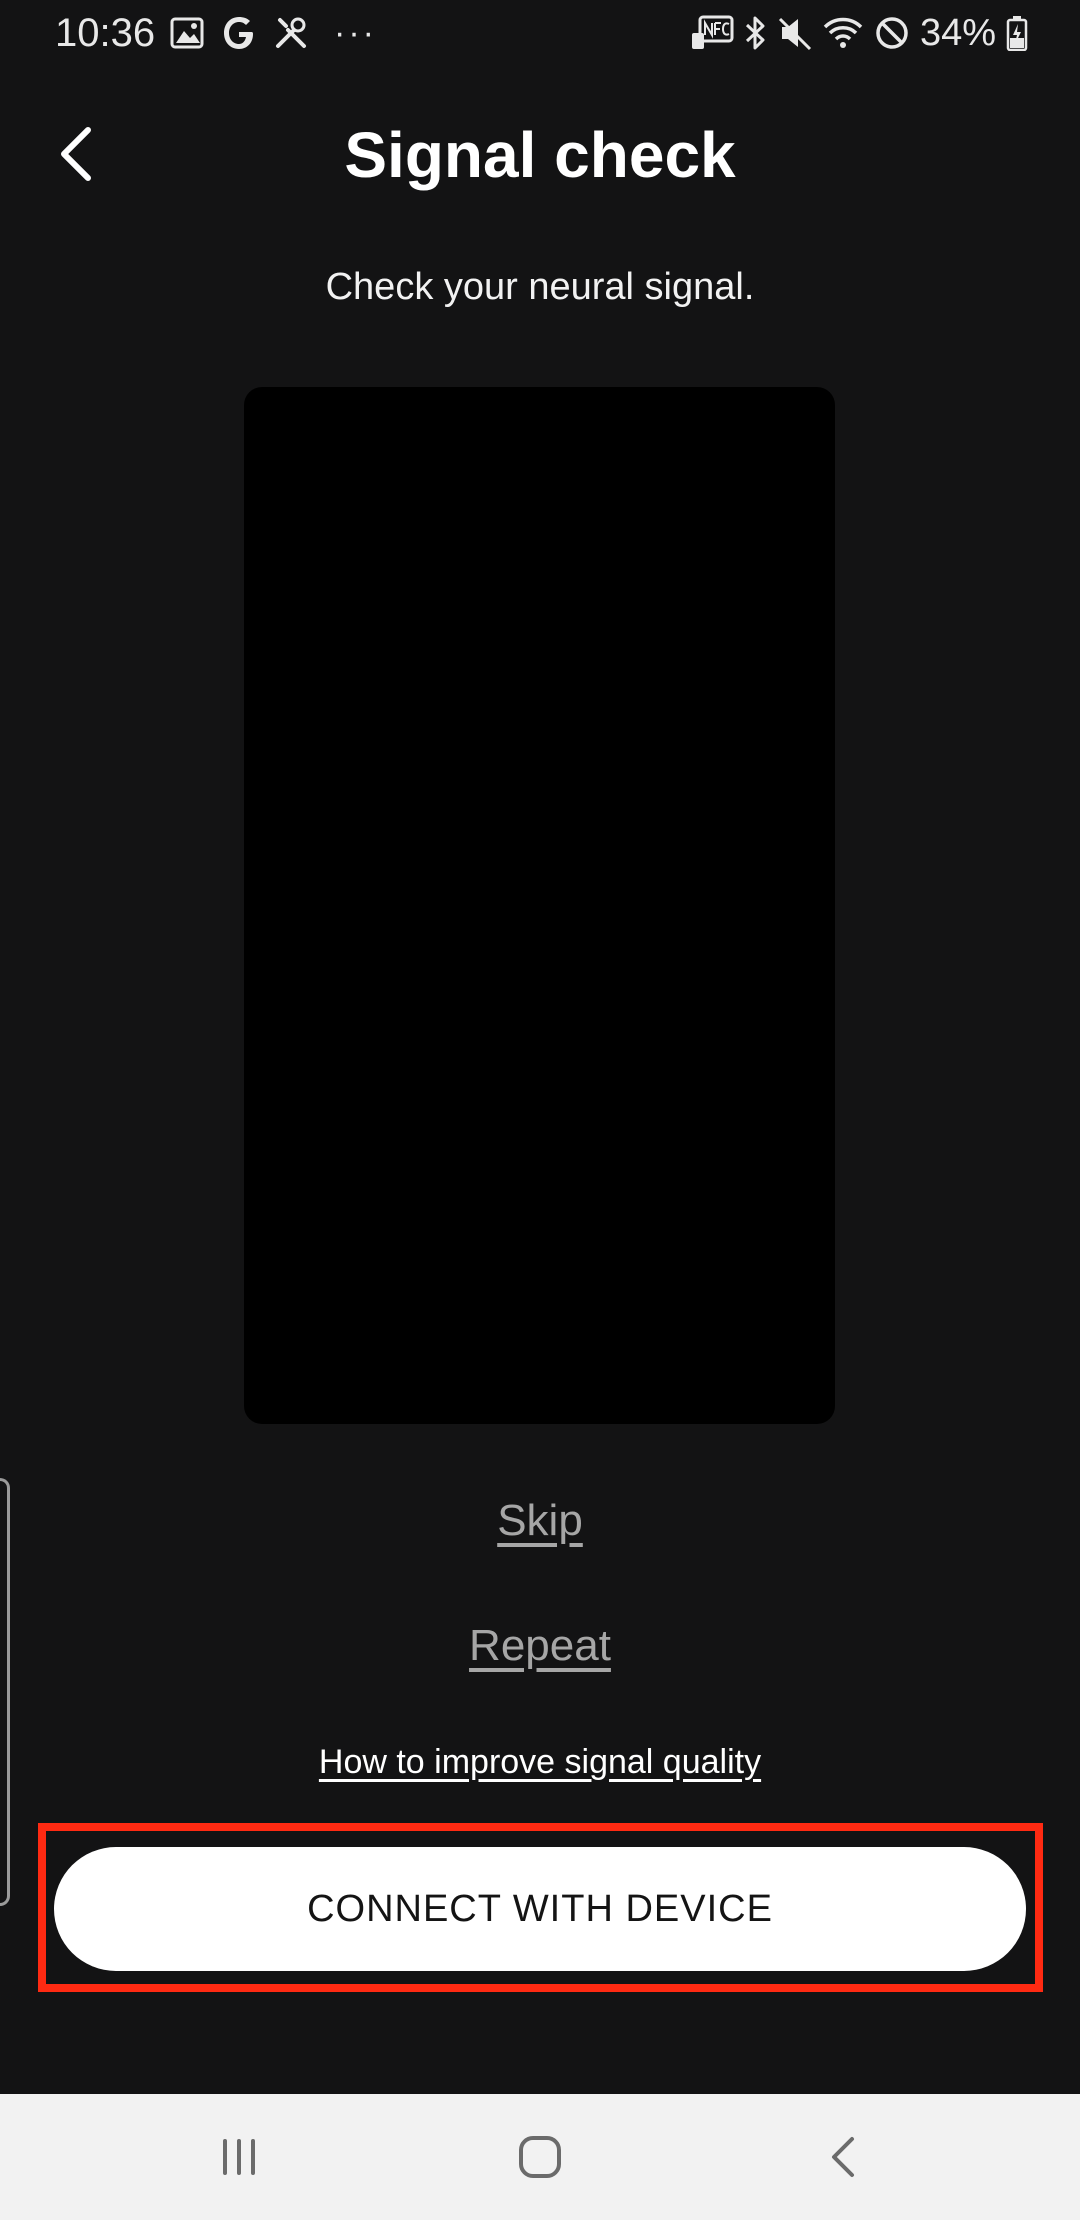  What do you see at coordinates (756, 33) in the screenshot?
I see `bluetooth-icon` at bounding box center [756, 33].